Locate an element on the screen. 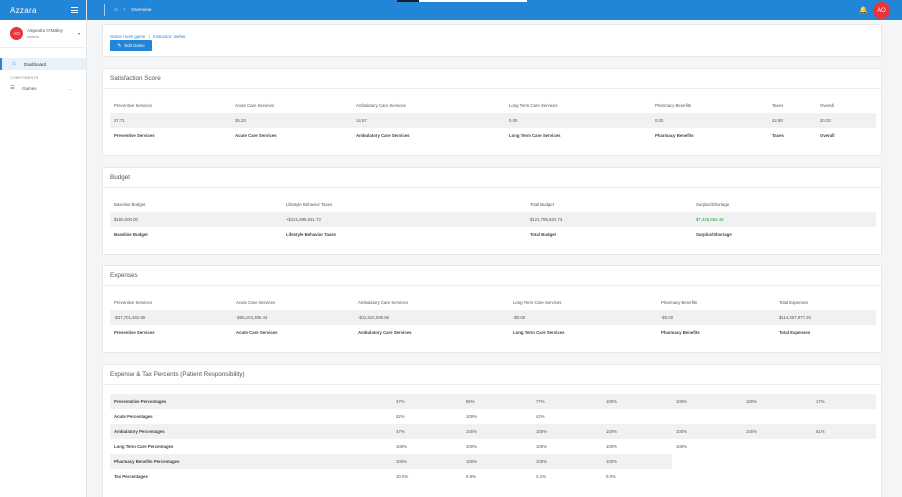  breadcrumb-current: Overview is located at coordinates (141, 10).